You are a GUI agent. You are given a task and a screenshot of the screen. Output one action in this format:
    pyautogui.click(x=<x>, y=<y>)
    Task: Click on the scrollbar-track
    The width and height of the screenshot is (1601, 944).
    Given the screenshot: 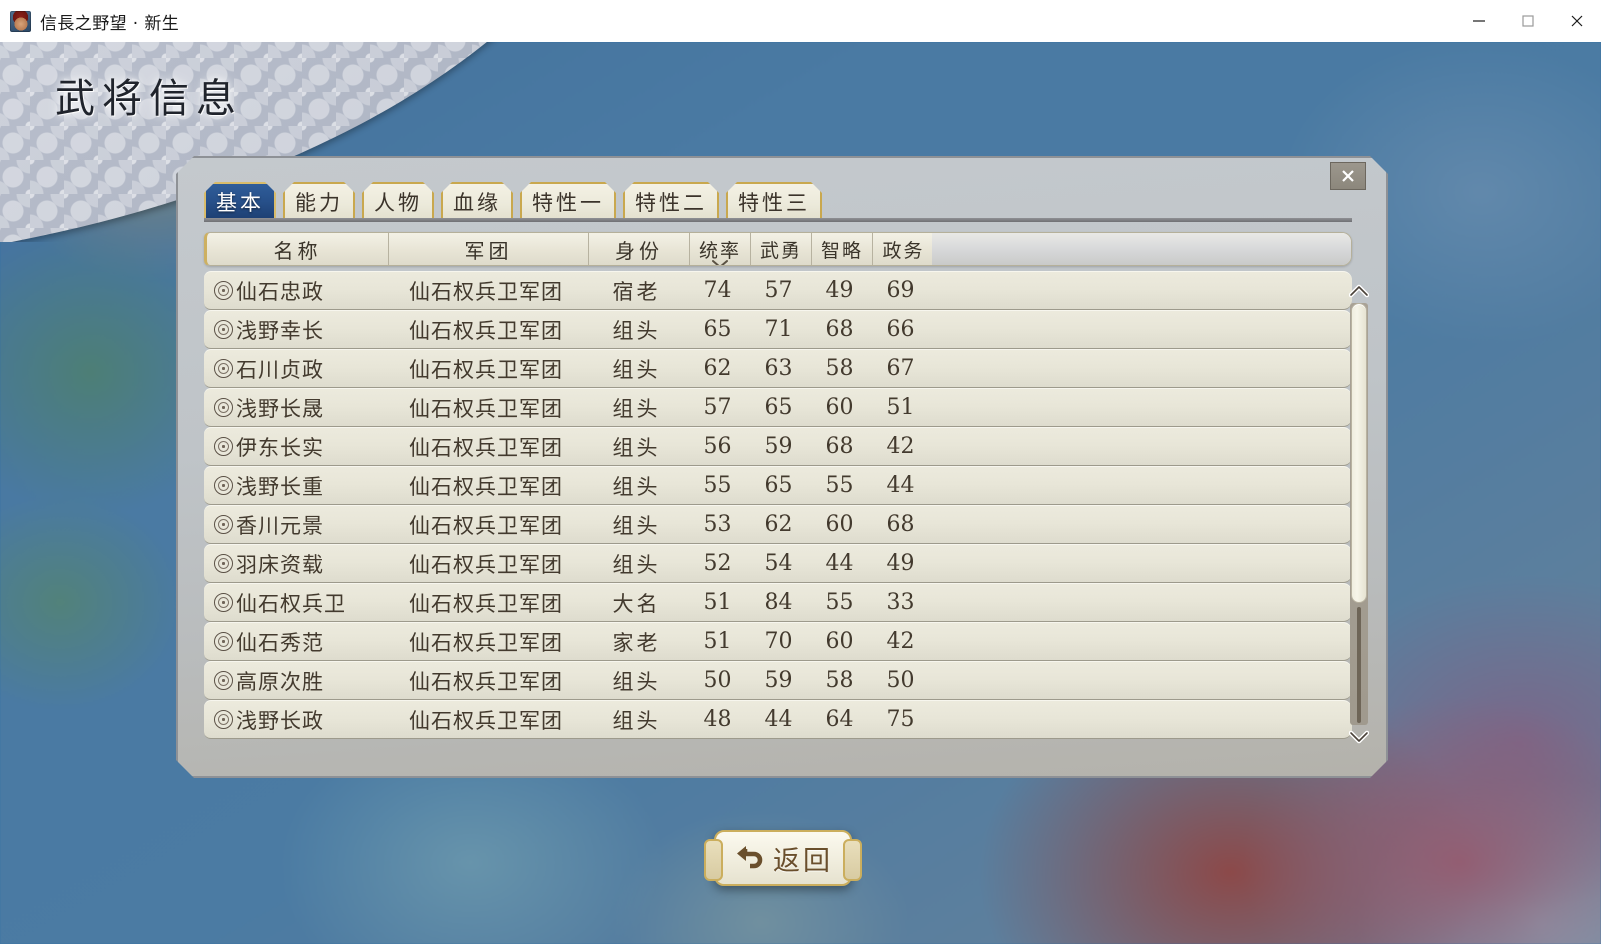 What is the action you would take?
    pyautogui.click(x=1359, y=514)
    